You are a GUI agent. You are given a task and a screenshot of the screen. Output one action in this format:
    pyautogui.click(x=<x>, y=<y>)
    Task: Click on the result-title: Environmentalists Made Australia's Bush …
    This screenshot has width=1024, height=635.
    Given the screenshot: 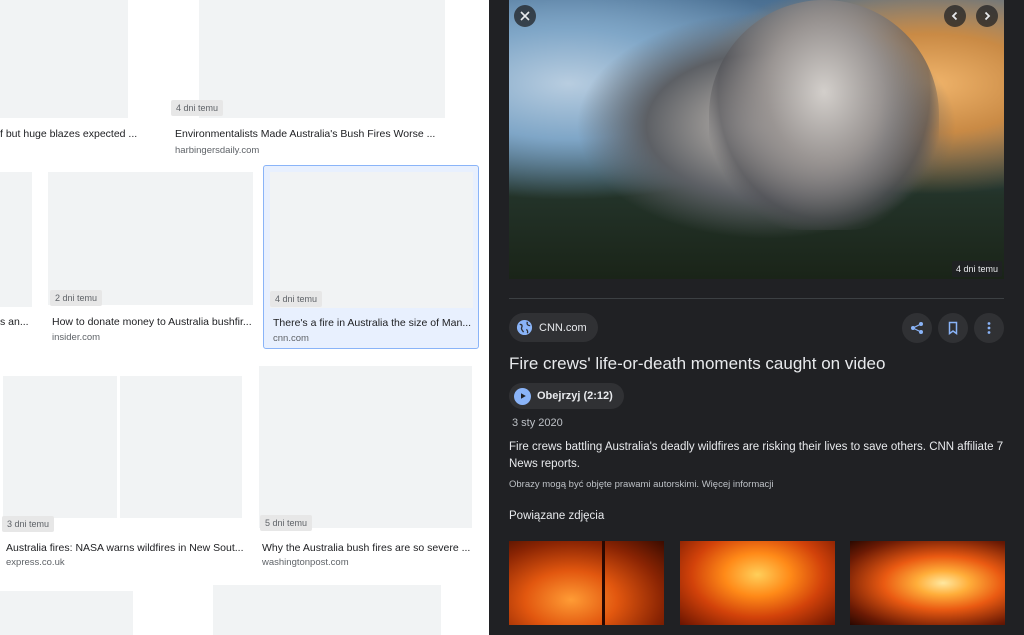 What is the action you would take?
    pyautogui.click(x=324, y=134)
    